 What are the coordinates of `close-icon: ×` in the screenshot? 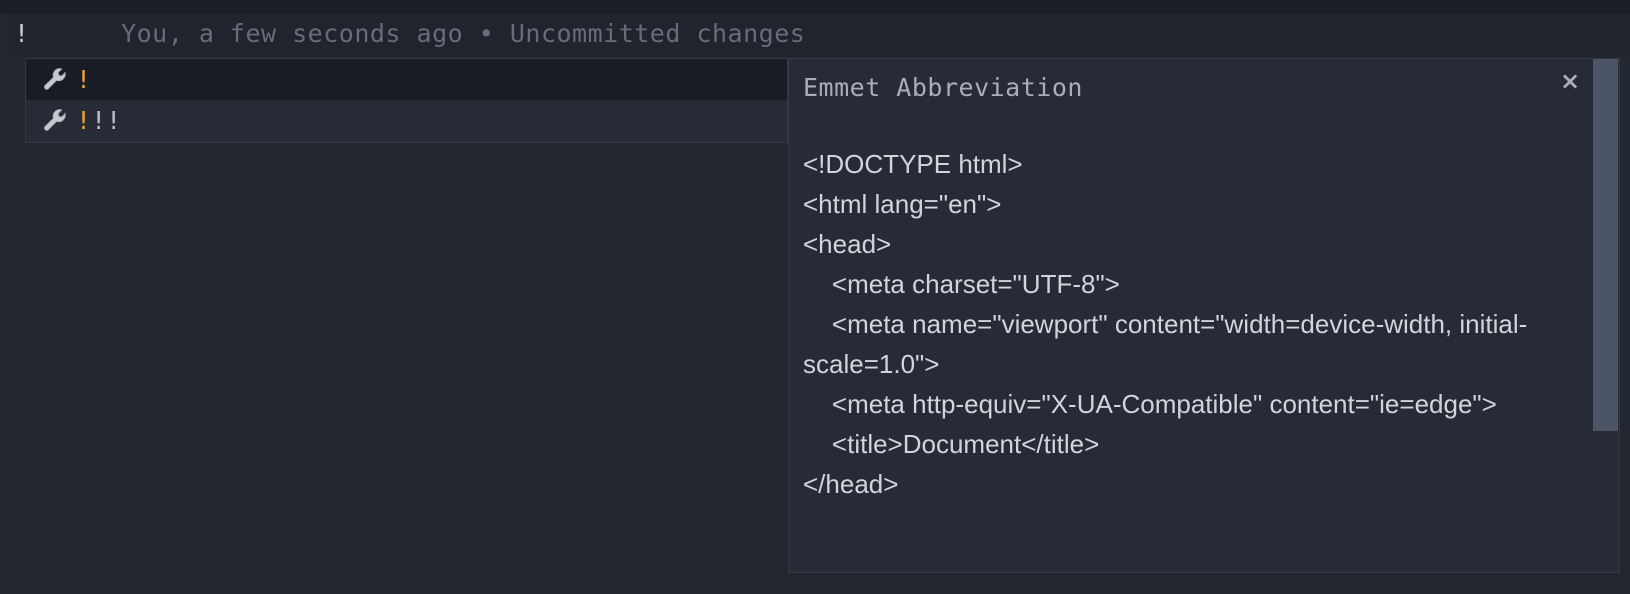 It's located at (1570, 81).